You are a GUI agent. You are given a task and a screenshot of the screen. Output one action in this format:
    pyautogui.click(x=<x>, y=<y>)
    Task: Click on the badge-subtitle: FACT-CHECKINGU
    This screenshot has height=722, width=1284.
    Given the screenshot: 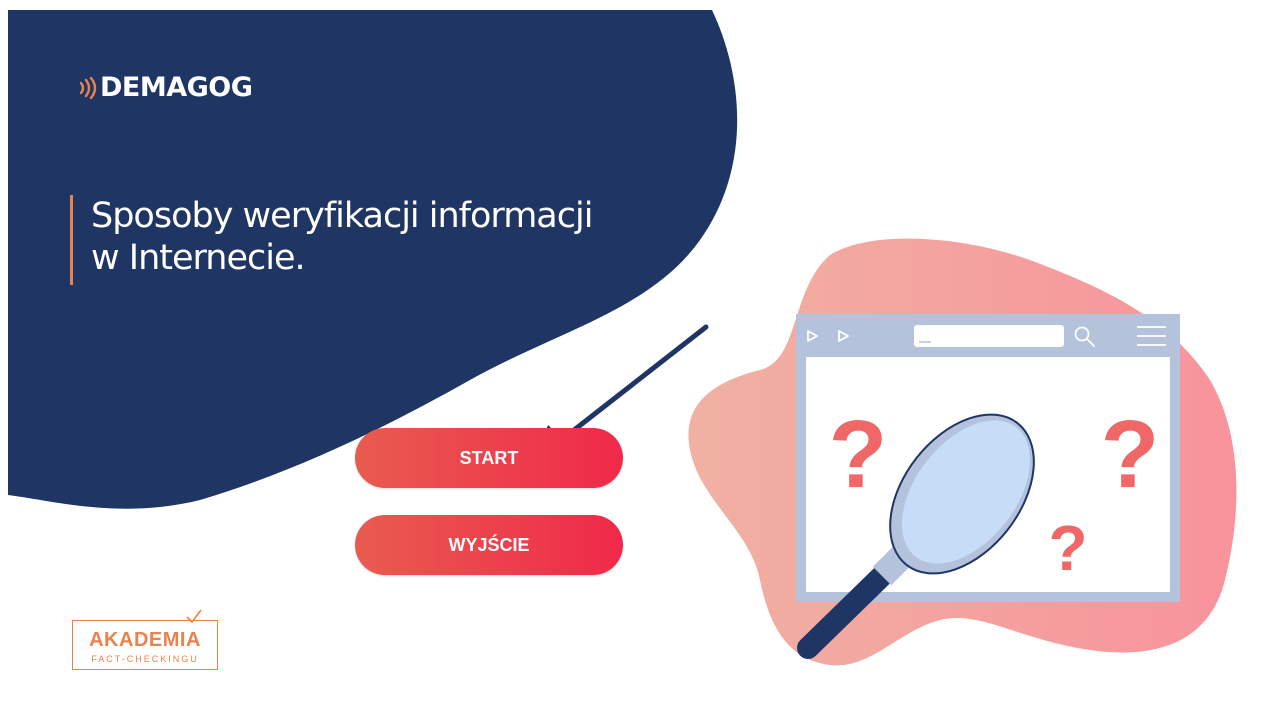 What is the action you would take?
    pyautogui.click(x=145, y=659)
    